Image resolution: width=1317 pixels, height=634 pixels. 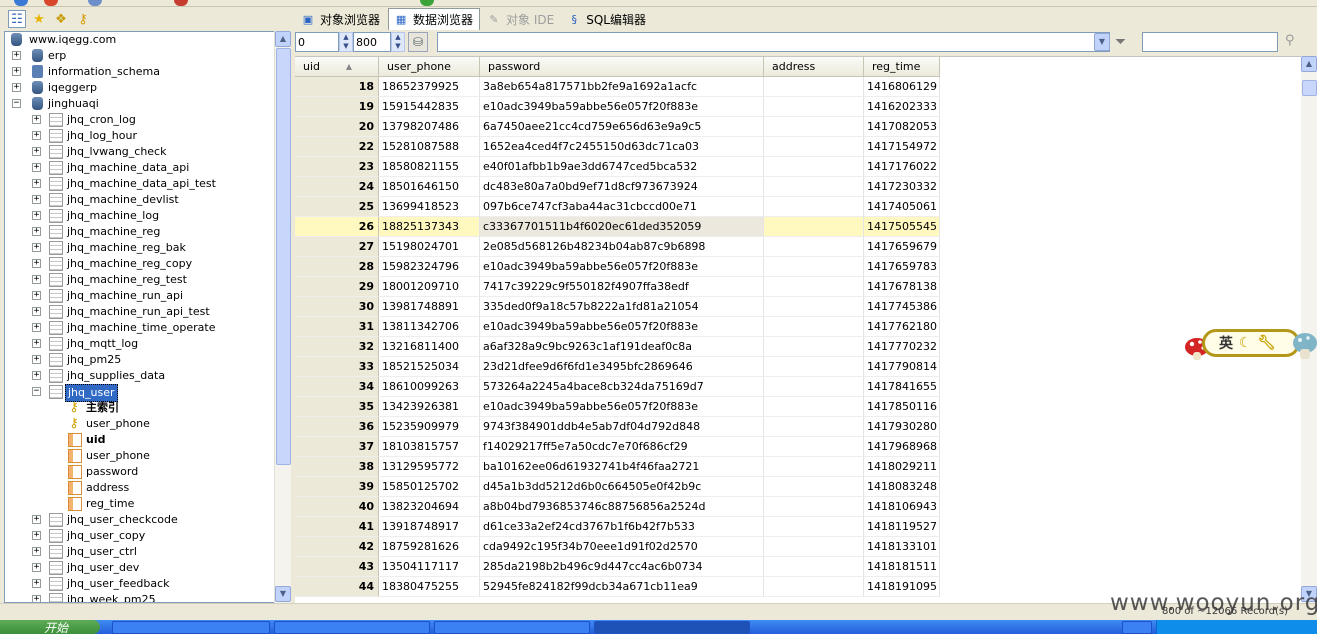 I want to click on cell-user-phone: 18001209710, so click(x=429, y=287).